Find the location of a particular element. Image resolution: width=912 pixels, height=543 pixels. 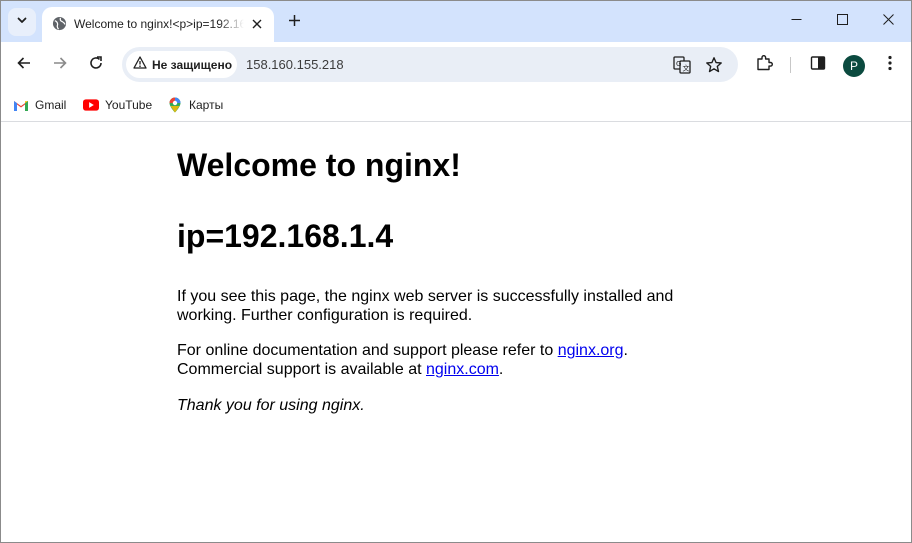

close-icon is located at coordinates (888, 21).